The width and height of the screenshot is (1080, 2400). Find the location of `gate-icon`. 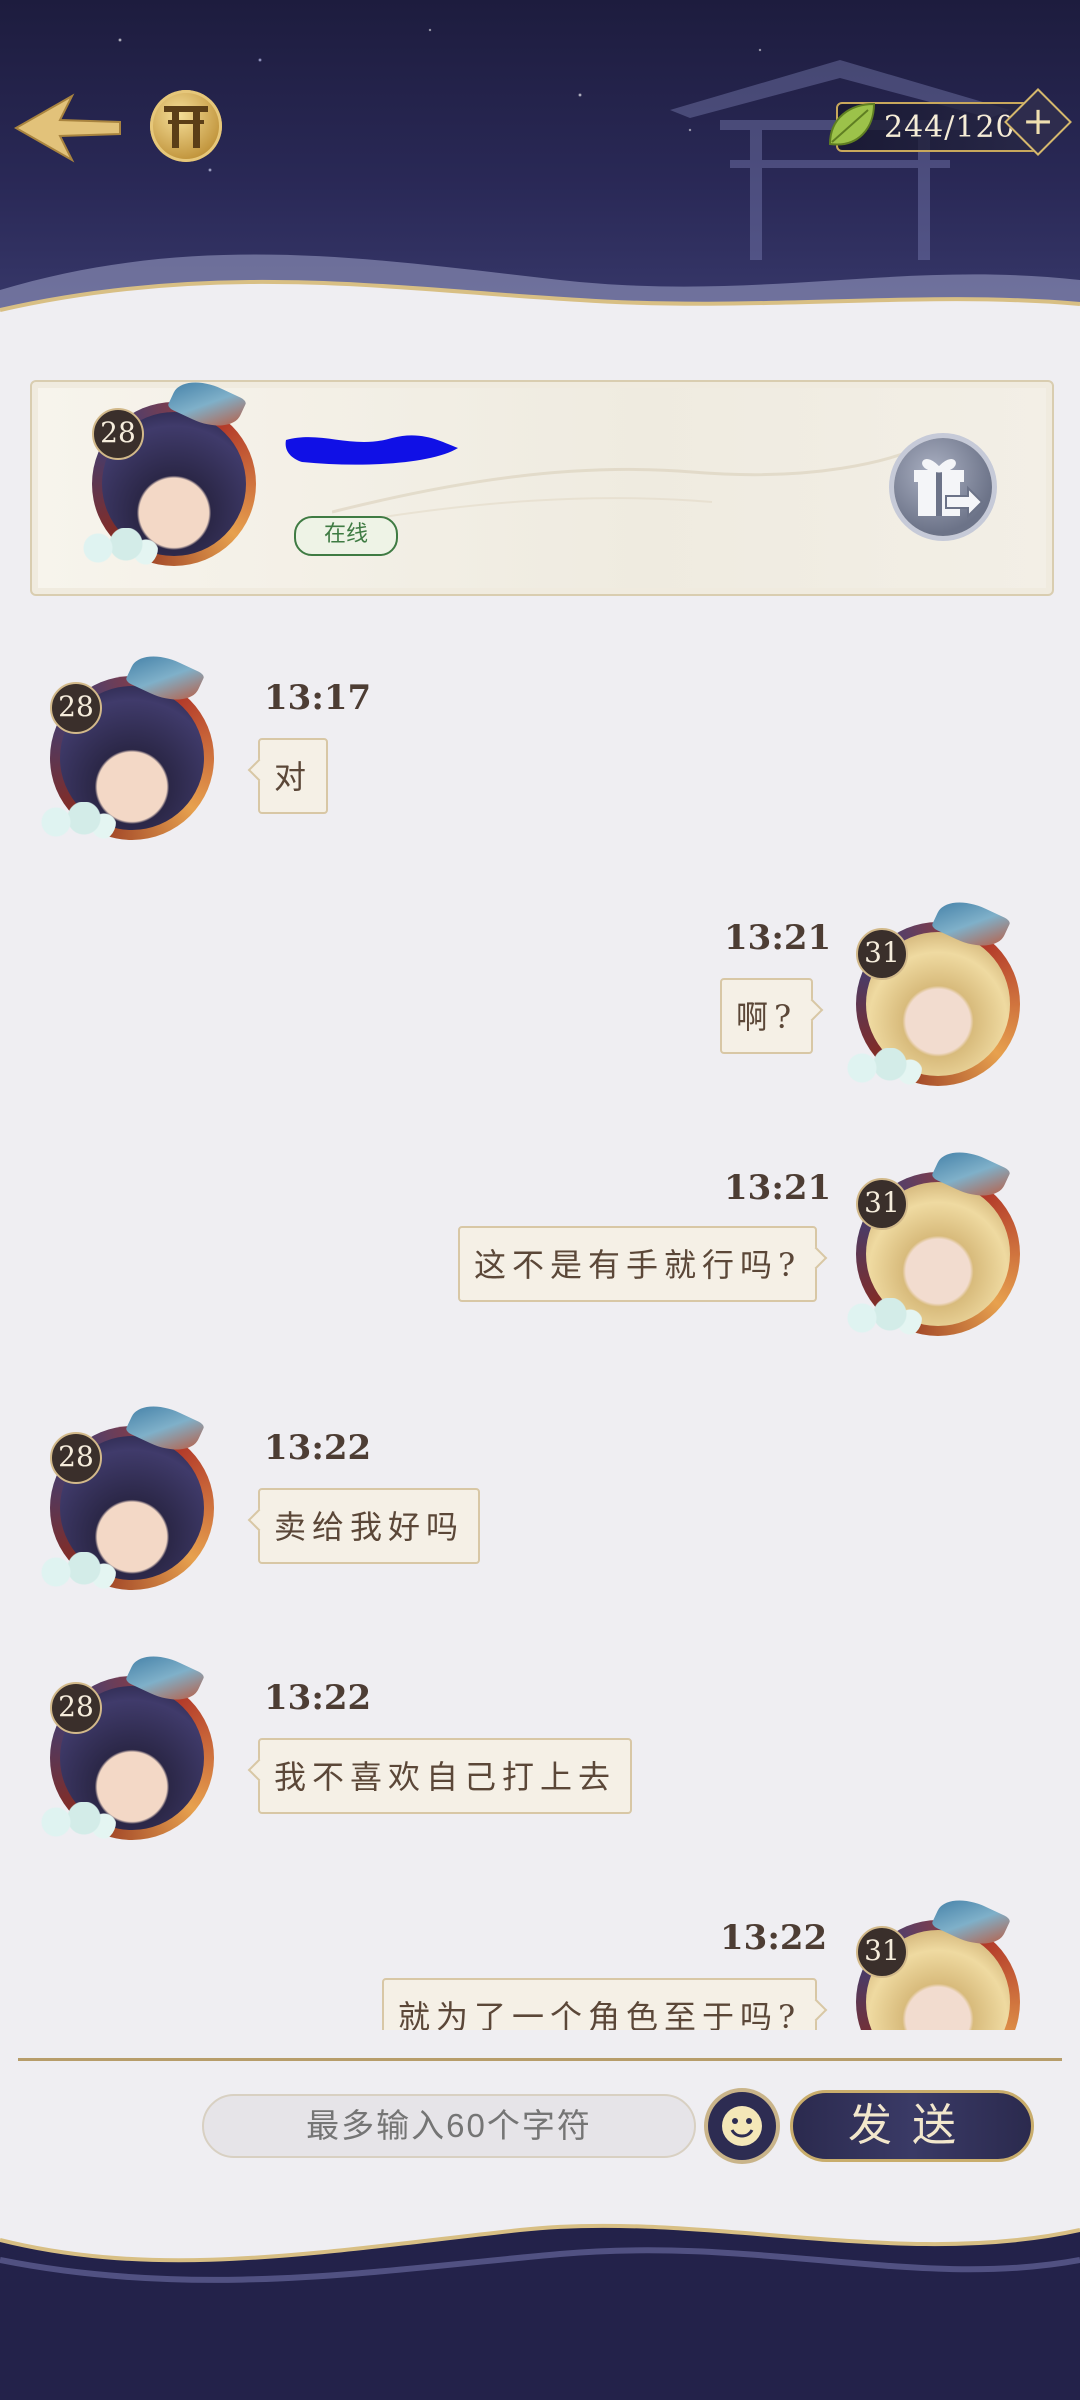

gate-icon is located at coordinates (186, 127).